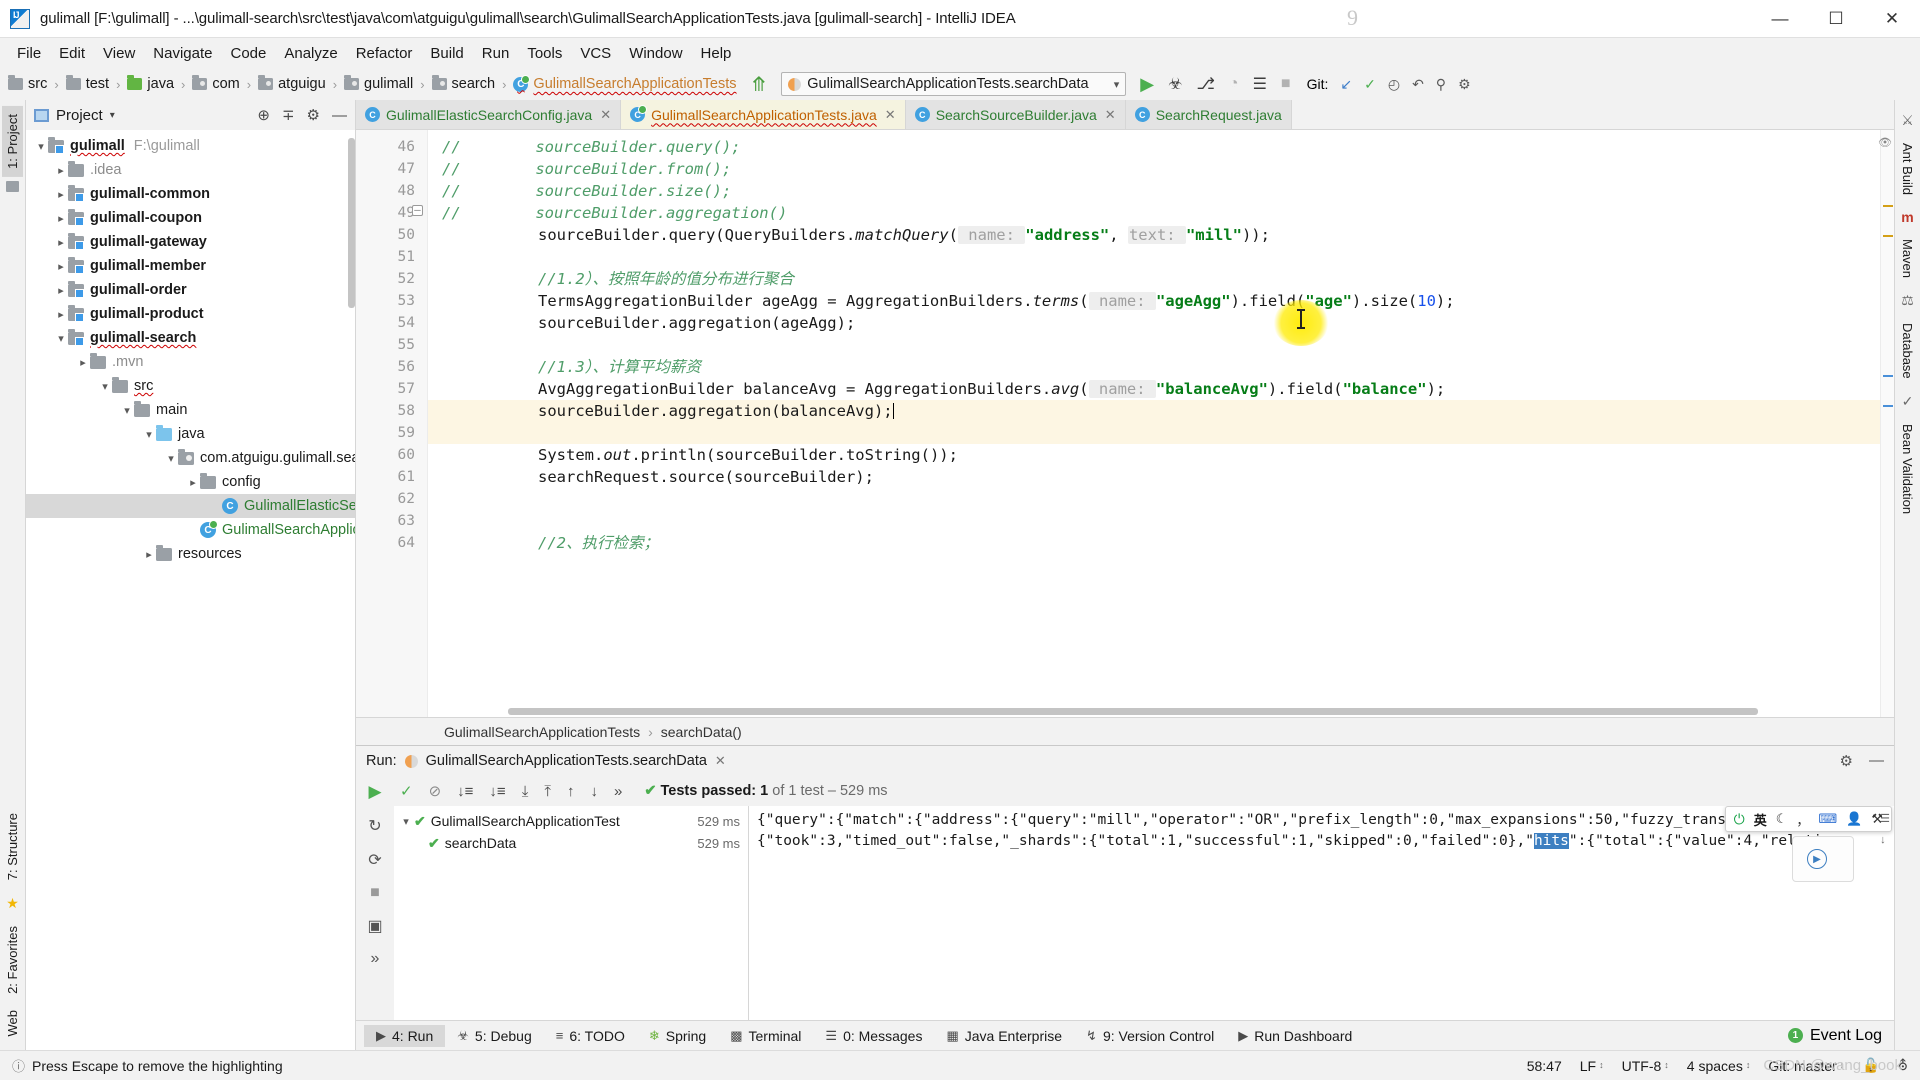 The image size is (1920, 1080). Describe the element at coordinates (1370, 84) in the screenshot. I see `commit-icon: ✓` at that location.